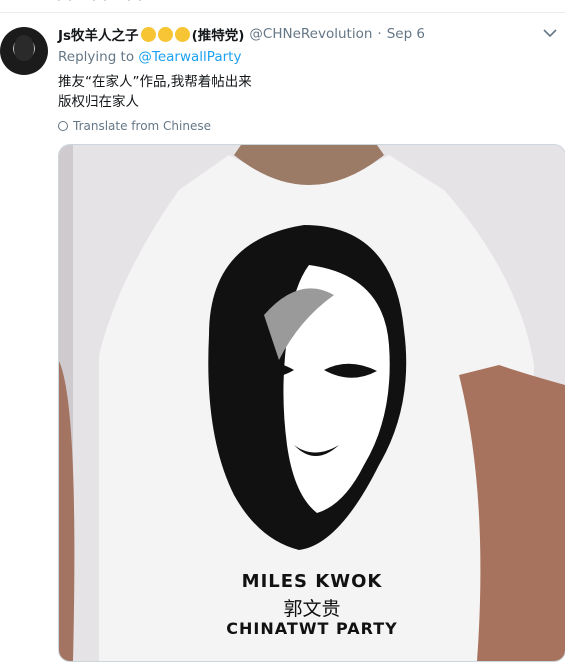 This screenshot has width=565, height=662. Describe the element at coordinates (98, 34) in the screenshot. I see `display-name: Js牧羊人之子` at that location.